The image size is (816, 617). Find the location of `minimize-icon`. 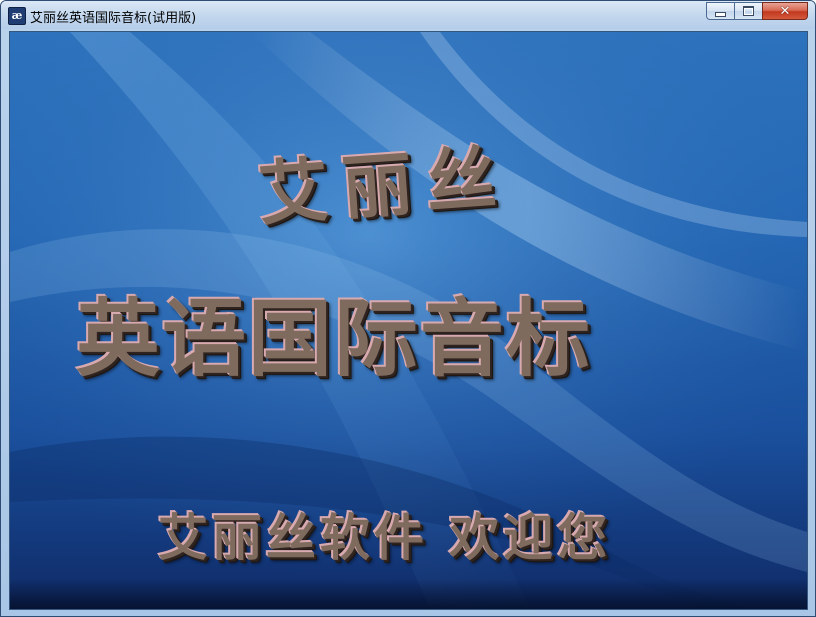

minimize-icon is located at coordinates (720, 14).